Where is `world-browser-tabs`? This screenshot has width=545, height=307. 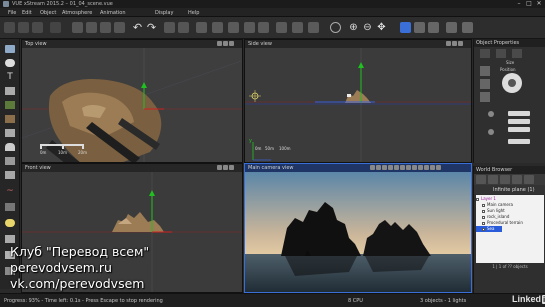 world-browser-tabs is located at coordinates (509, 179).